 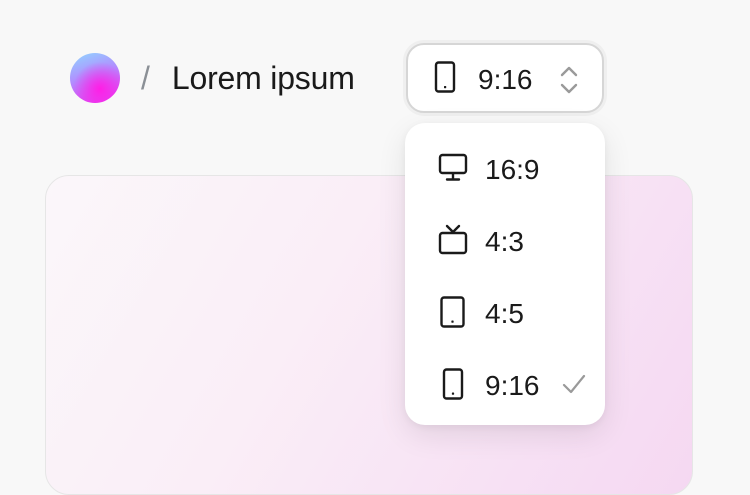 I want to click on phone-icon, so click(x=453, y=384).